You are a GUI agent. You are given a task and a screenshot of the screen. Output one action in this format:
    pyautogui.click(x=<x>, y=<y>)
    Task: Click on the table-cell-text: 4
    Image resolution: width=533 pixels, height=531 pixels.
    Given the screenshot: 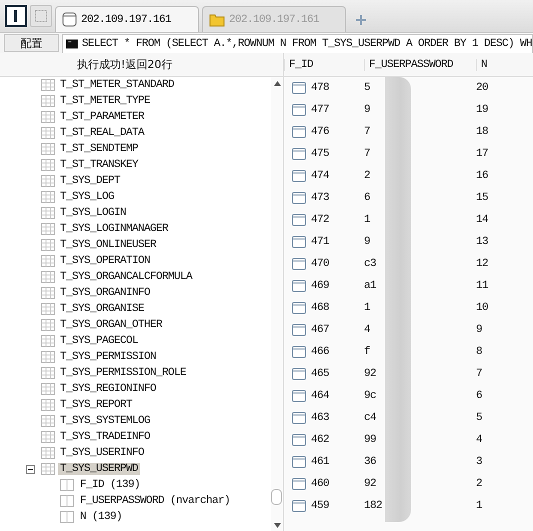 What is the action you would take?
    pyautogui.click(x=480, y=440)
    